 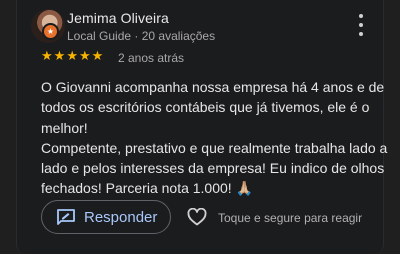 What do you see at coordinates (141, 36) in the screenshot?
I see `reviewer-meta: Local Guide · 20 avaliações` at bounding box center [141, 36].